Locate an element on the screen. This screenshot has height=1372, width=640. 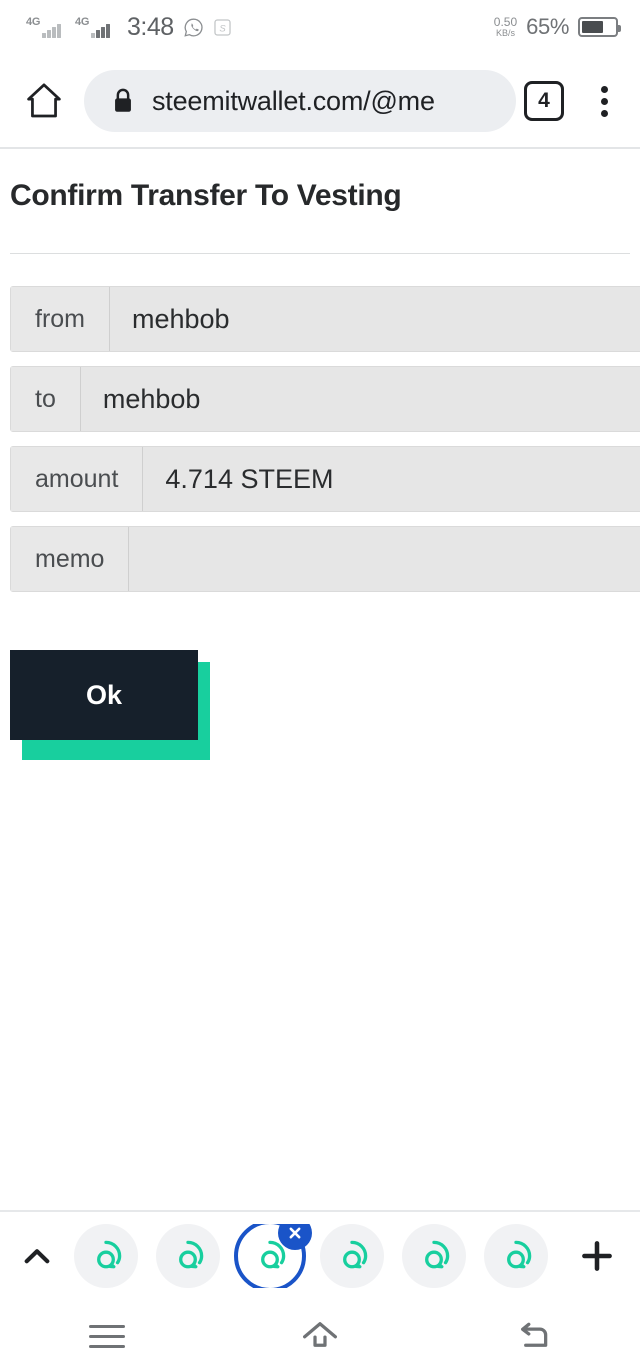
form-row-value: 4.714 STEEM is located at coordinates (391, 479).